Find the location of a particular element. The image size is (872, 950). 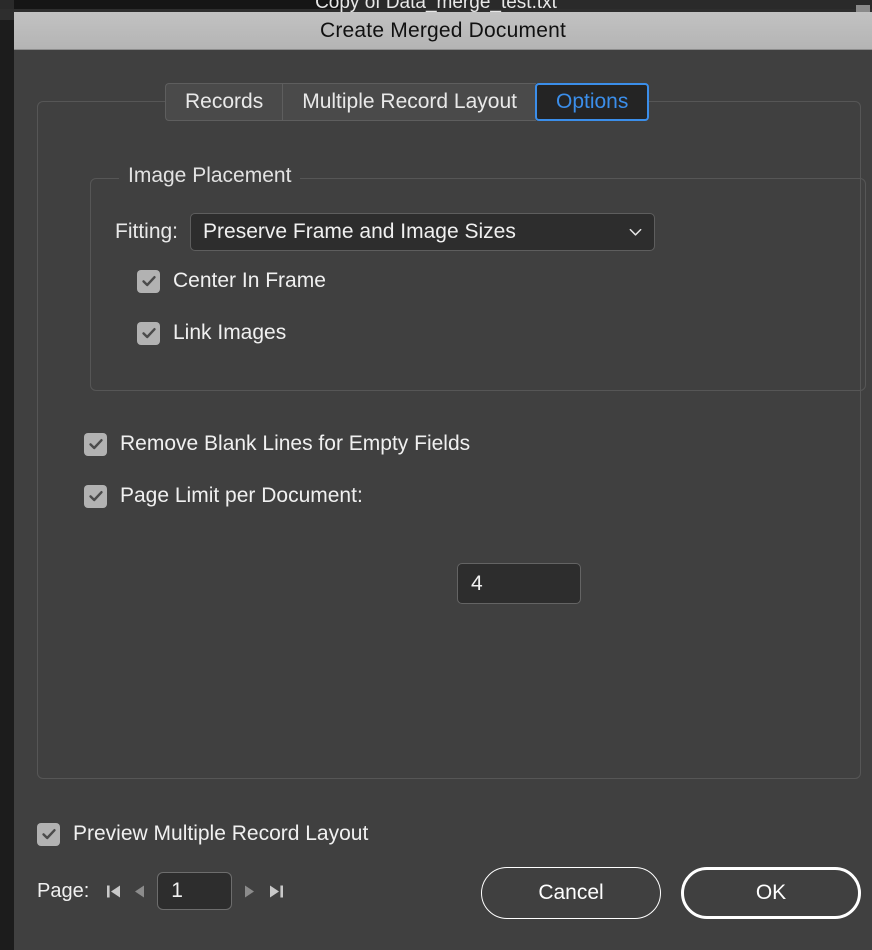

page-navigation: Page: 1 is located at coordinates (162, 891).